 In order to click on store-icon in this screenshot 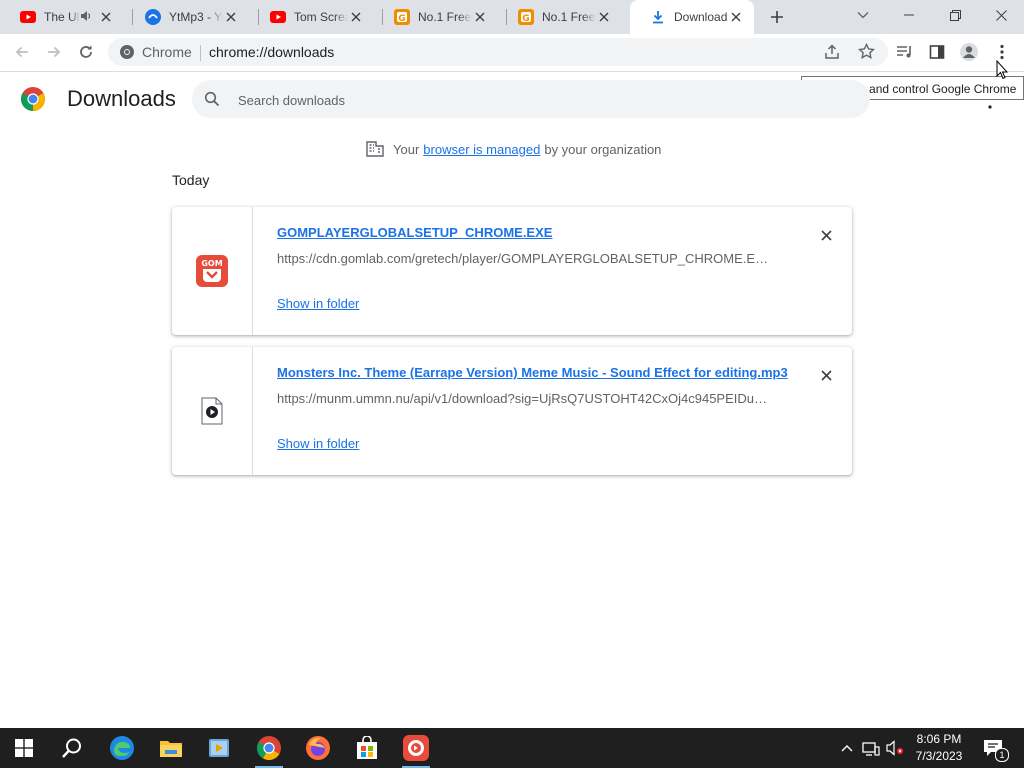, I will do `click(367, 747)`.